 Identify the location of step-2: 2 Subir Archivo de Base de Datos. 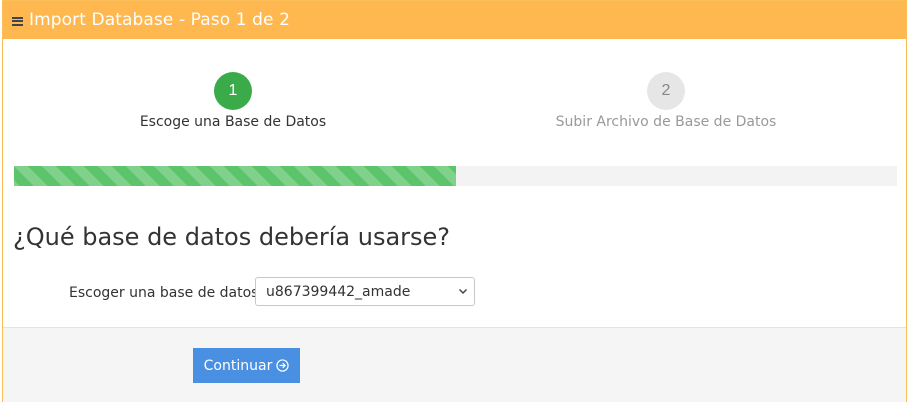
(666, 101).